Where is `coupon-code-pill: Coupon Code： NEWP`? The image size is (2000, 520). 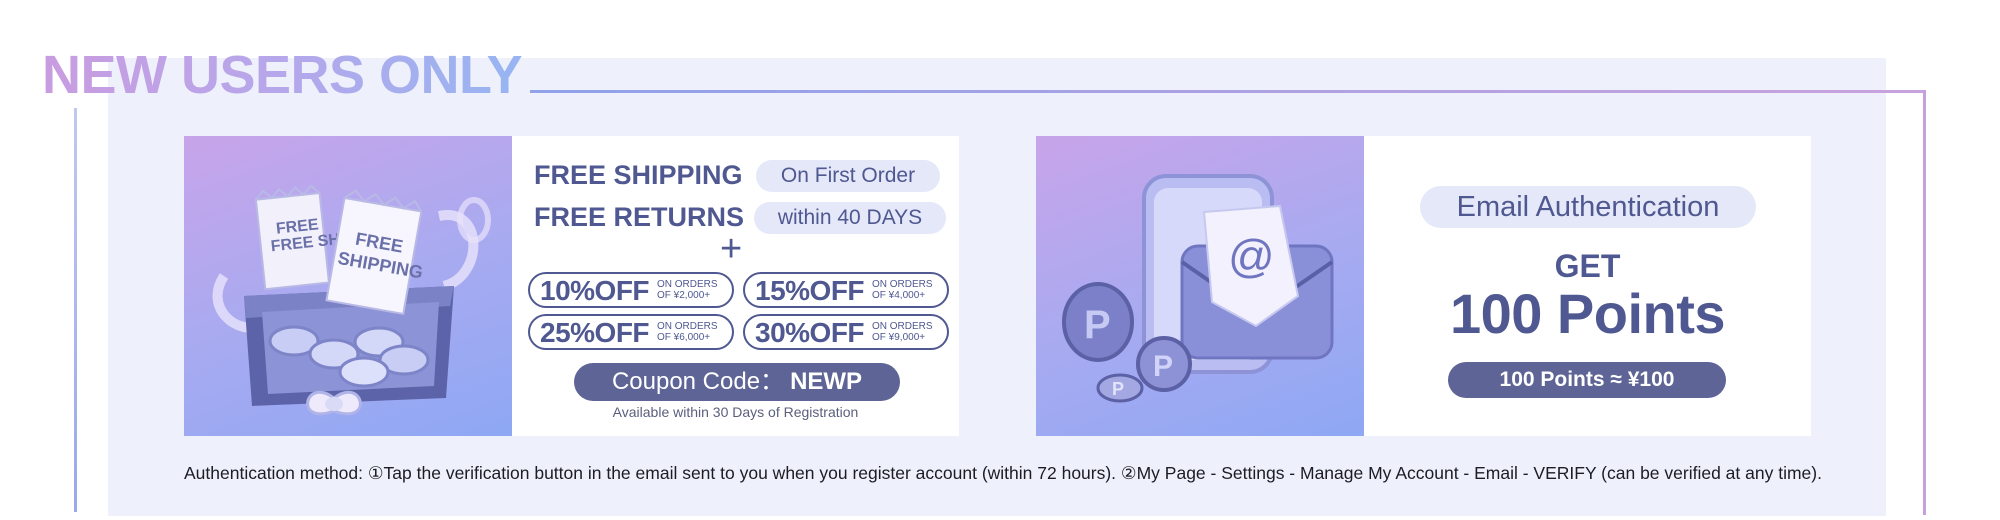 coupon-code-pill: Coupon Code： NEWP is located at coordinates (737, 382).